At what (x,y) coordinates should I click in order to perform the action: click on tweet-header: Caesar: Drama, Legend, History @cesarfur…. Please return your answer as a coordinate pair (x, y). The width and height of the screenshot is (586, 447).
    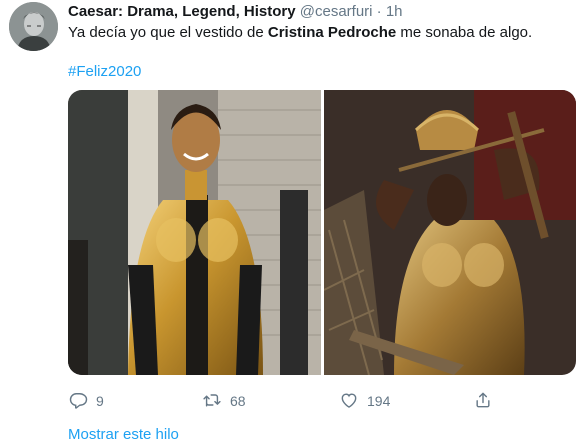
    Looking at the image, I should click on (235, 12).